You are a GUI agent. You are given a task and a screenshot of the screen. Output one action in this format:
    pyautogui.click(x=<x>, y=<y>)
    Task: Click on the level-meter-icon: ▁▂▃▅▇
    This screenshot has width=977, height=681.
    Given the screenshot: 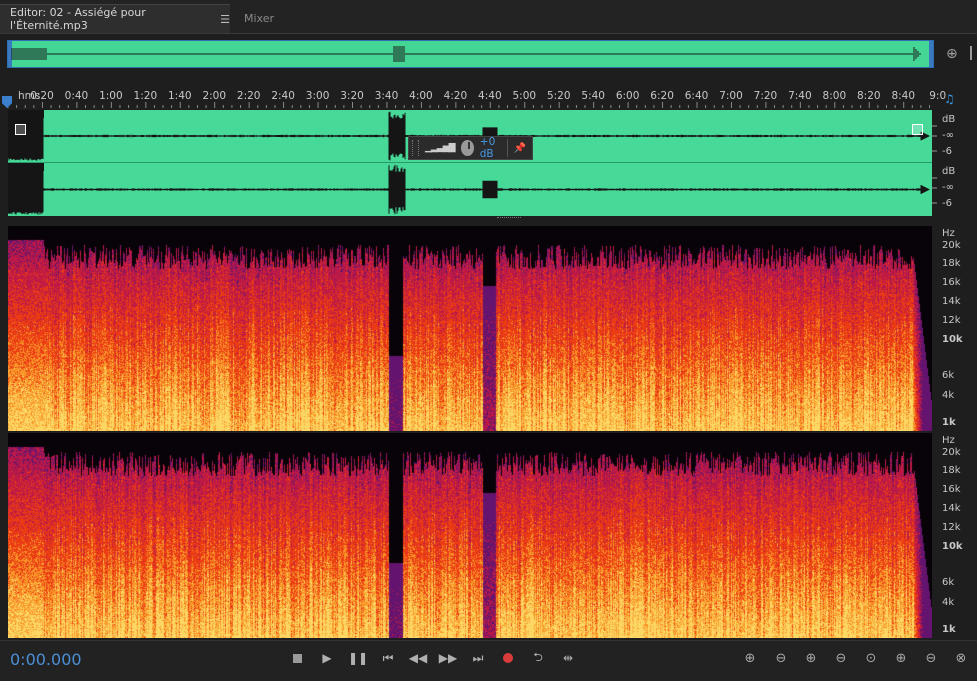 What is the action you would take?
    pyautogui.click(x=440, y=148)
    